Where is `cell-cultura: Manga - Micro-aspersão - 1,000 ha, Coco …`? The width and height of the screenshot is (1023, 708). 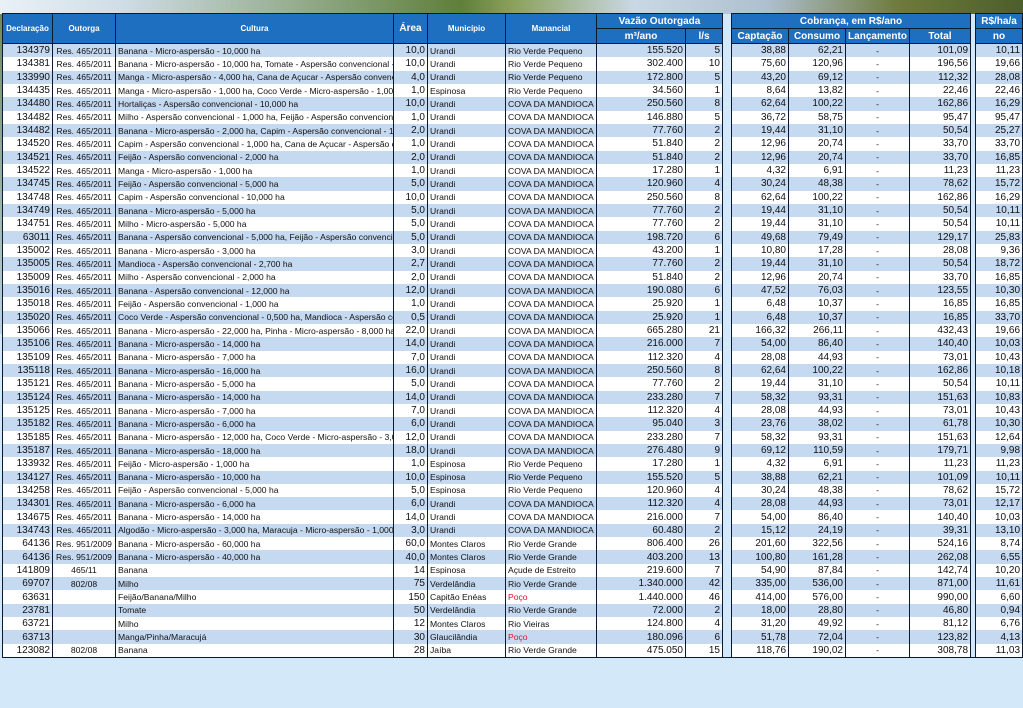 cell-cultura: Manga - Micro-aspersão - 1,000 ha, Coco … is located at coordinates (254, 90).